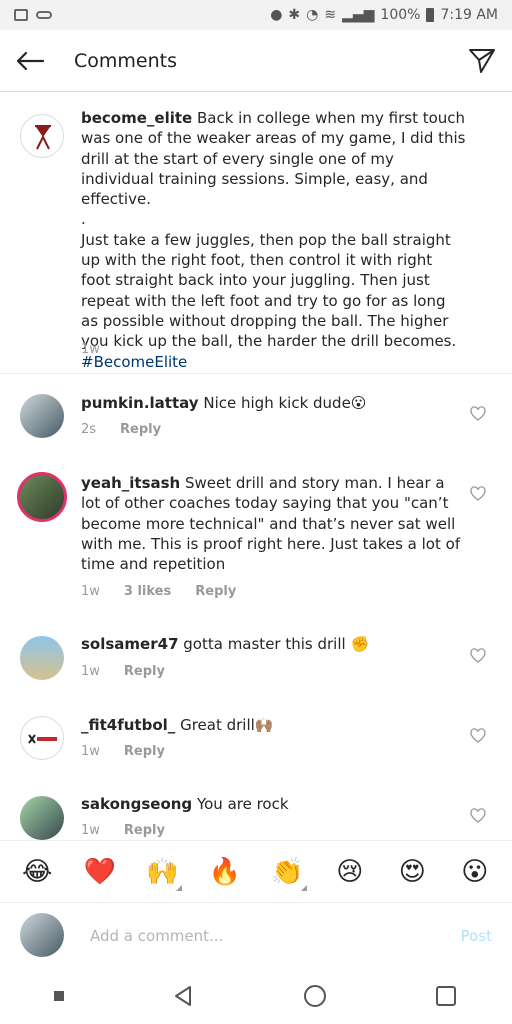 The width and height of the screenshot is (512, 1024). What do you see at coordinates (42, 935) in the screenshot?
I see `current-user-avatar` at bounding box center [42, 935].